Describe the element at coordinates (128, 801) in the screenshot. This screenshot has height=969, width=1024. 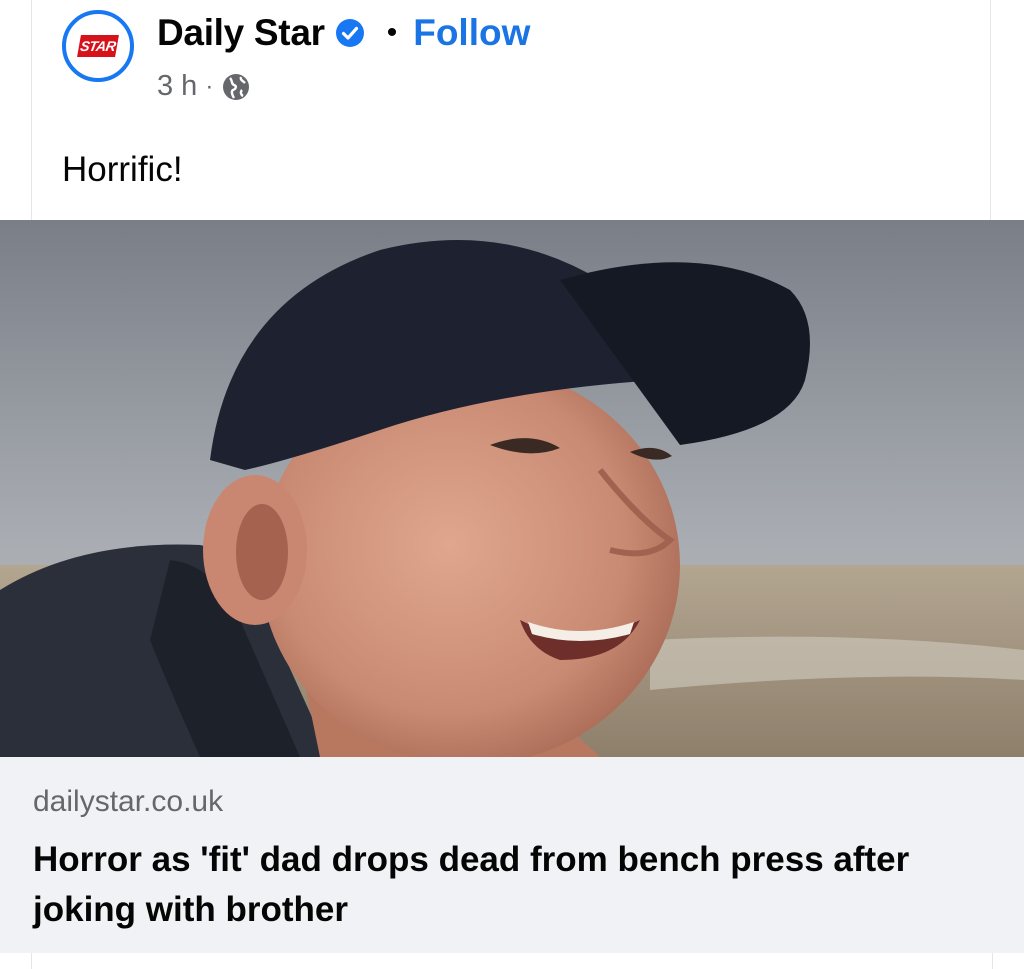
I see `link-domain: dailystar.co.uk` at that location.